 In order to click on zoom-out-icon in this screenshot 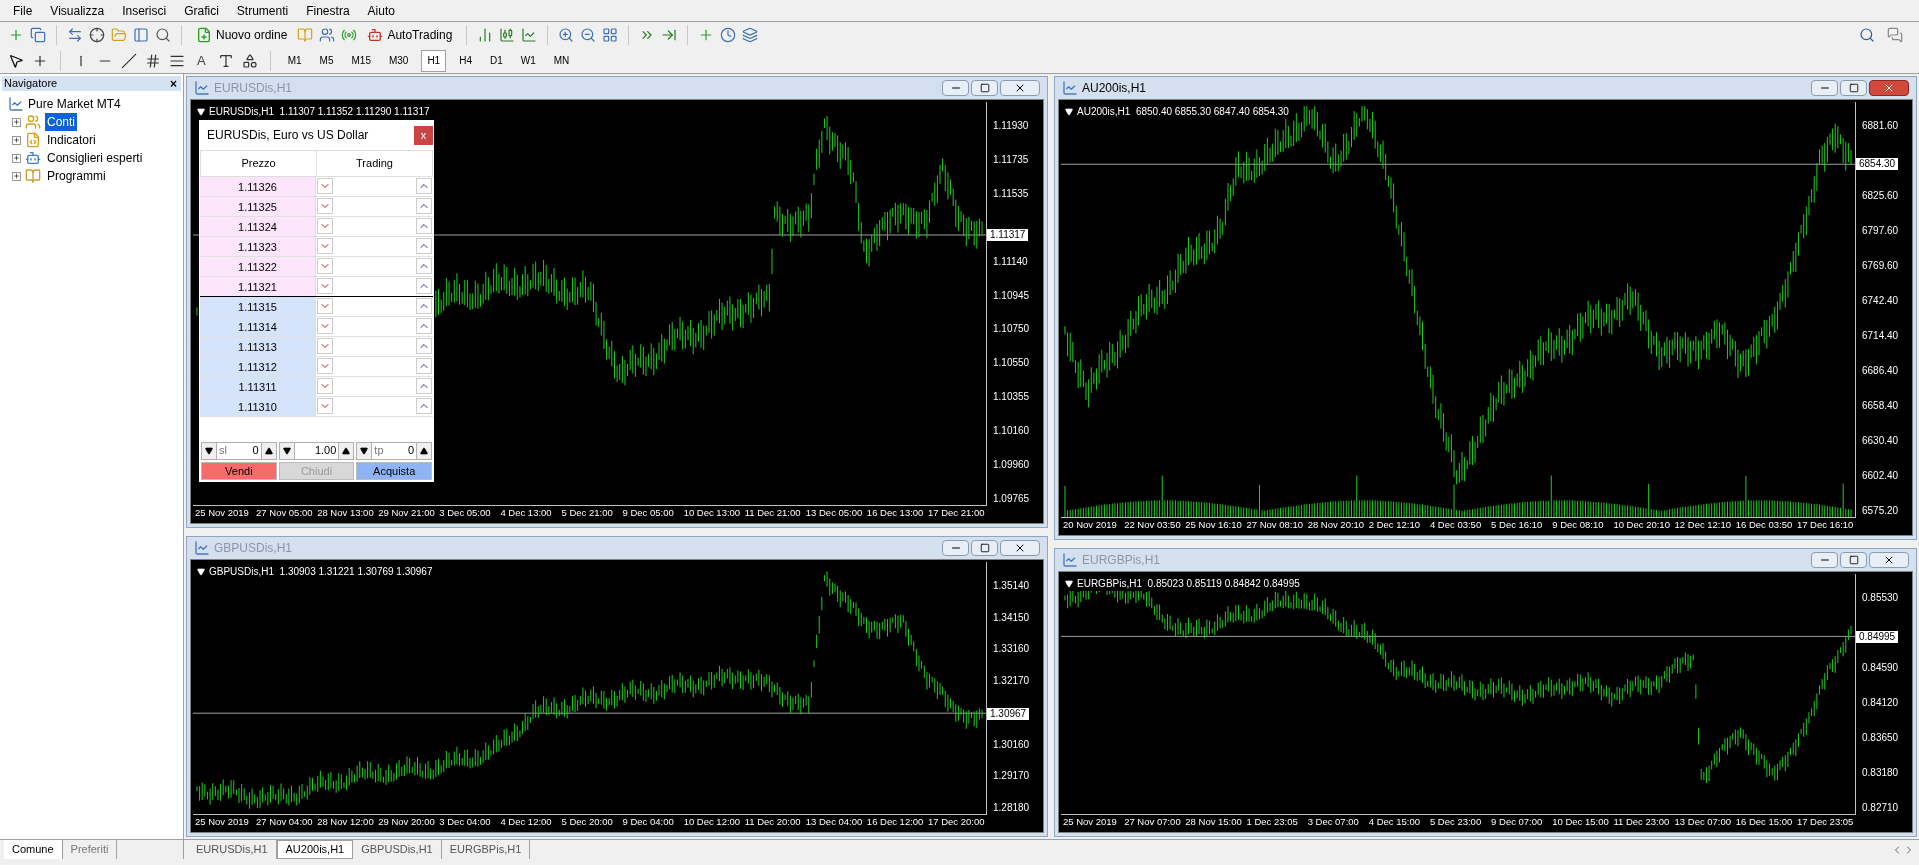, I will do `click(588, 35)`.